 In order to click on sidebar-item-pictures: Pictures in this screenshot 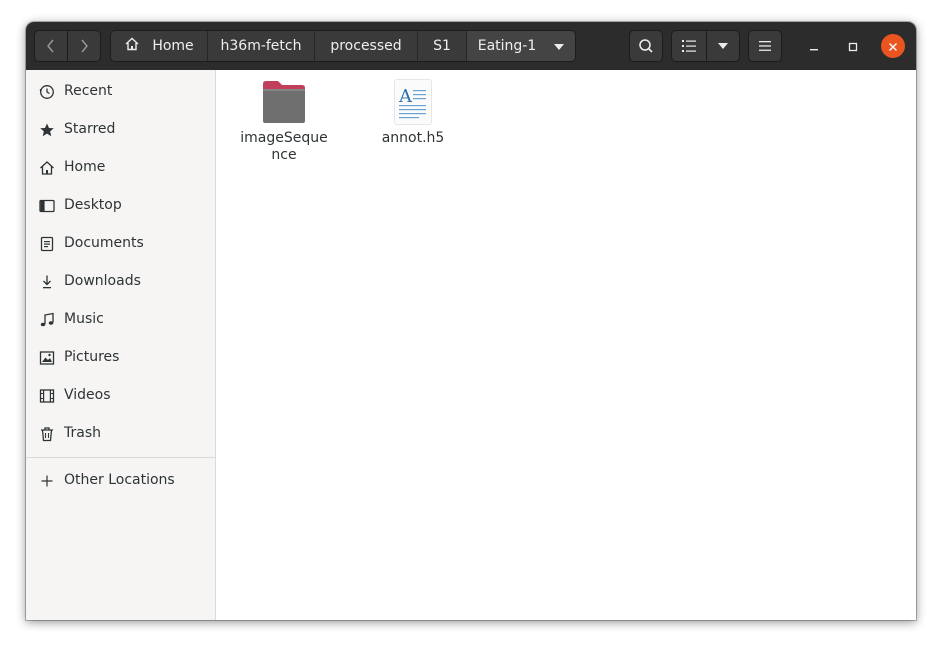, I will do `click(120, 358)`.